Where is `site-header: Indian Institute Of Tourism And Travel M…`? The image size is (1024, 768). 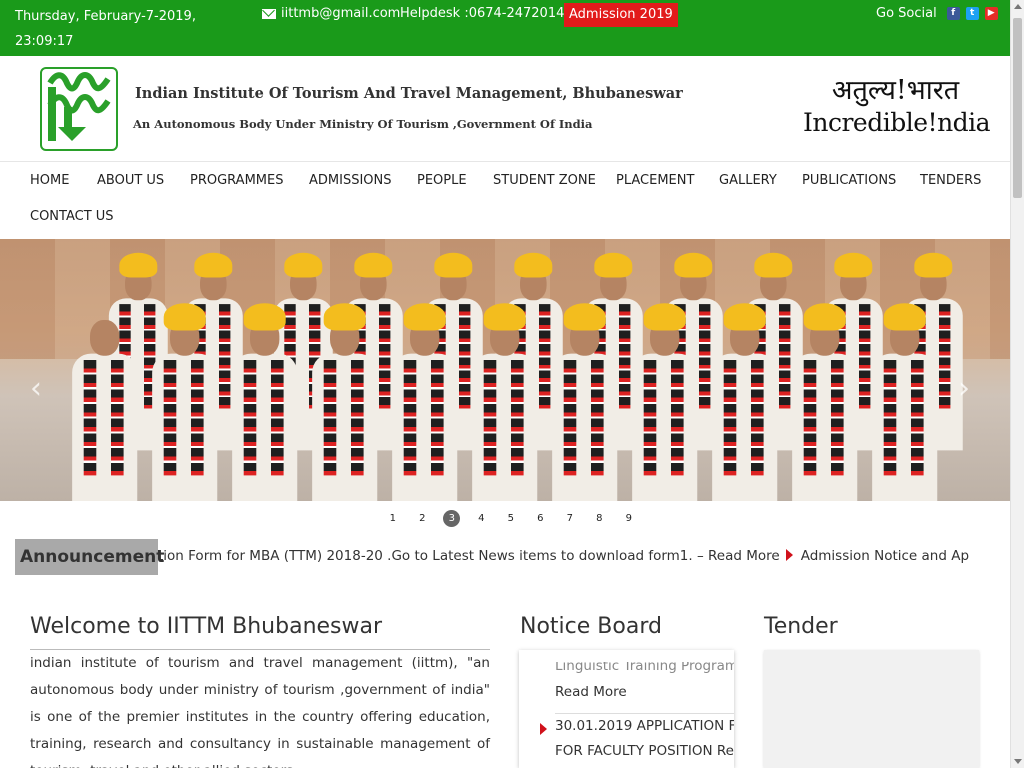 site-header: Indian Institute Of Tourism And Travel M… is located at coordinates (505, 109).